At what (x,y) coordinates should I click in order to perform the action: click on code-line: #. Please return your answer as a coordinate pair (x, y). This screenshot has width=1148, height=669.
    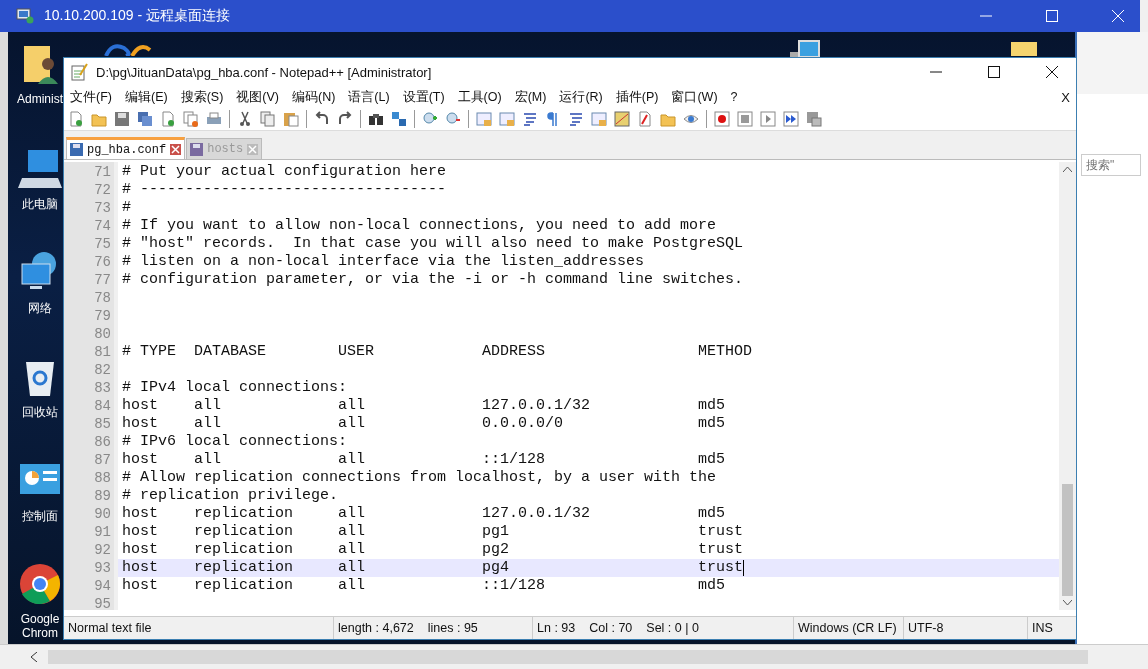
    Looking at the image, I should click on (126, 208).